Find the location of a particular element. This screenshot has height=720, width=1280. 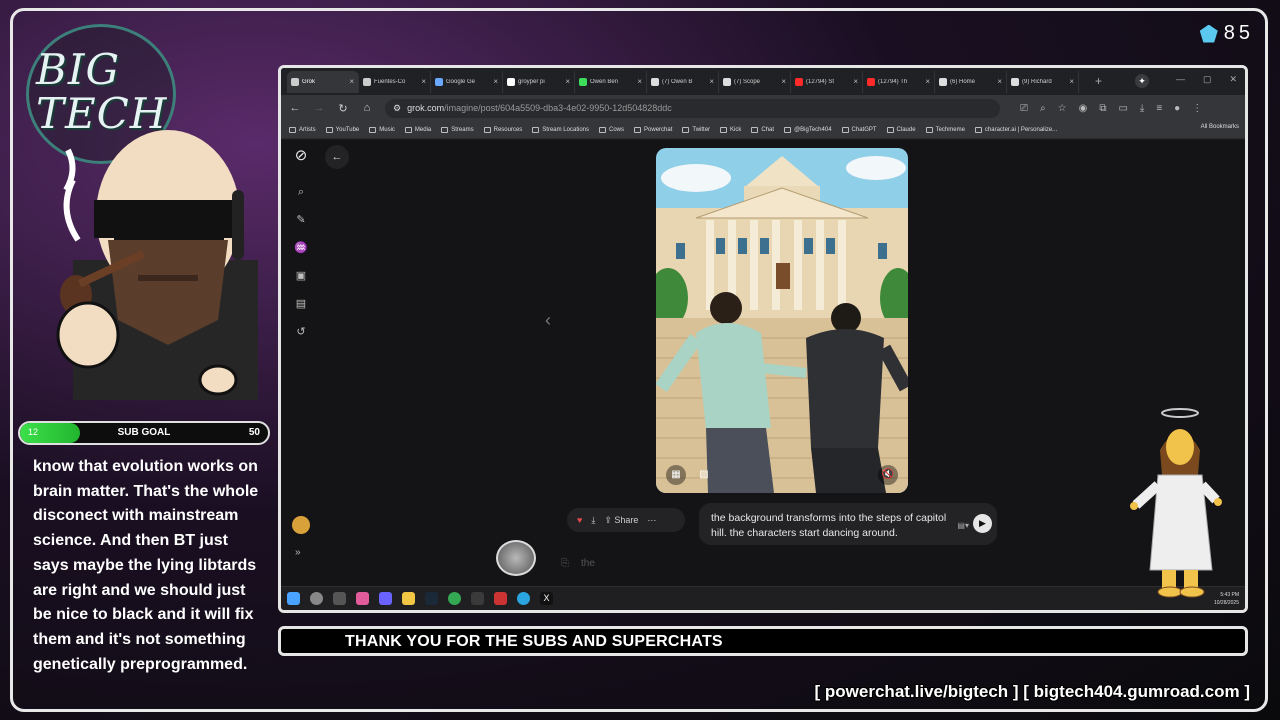

app-icon is located at coordinates (500, 598).